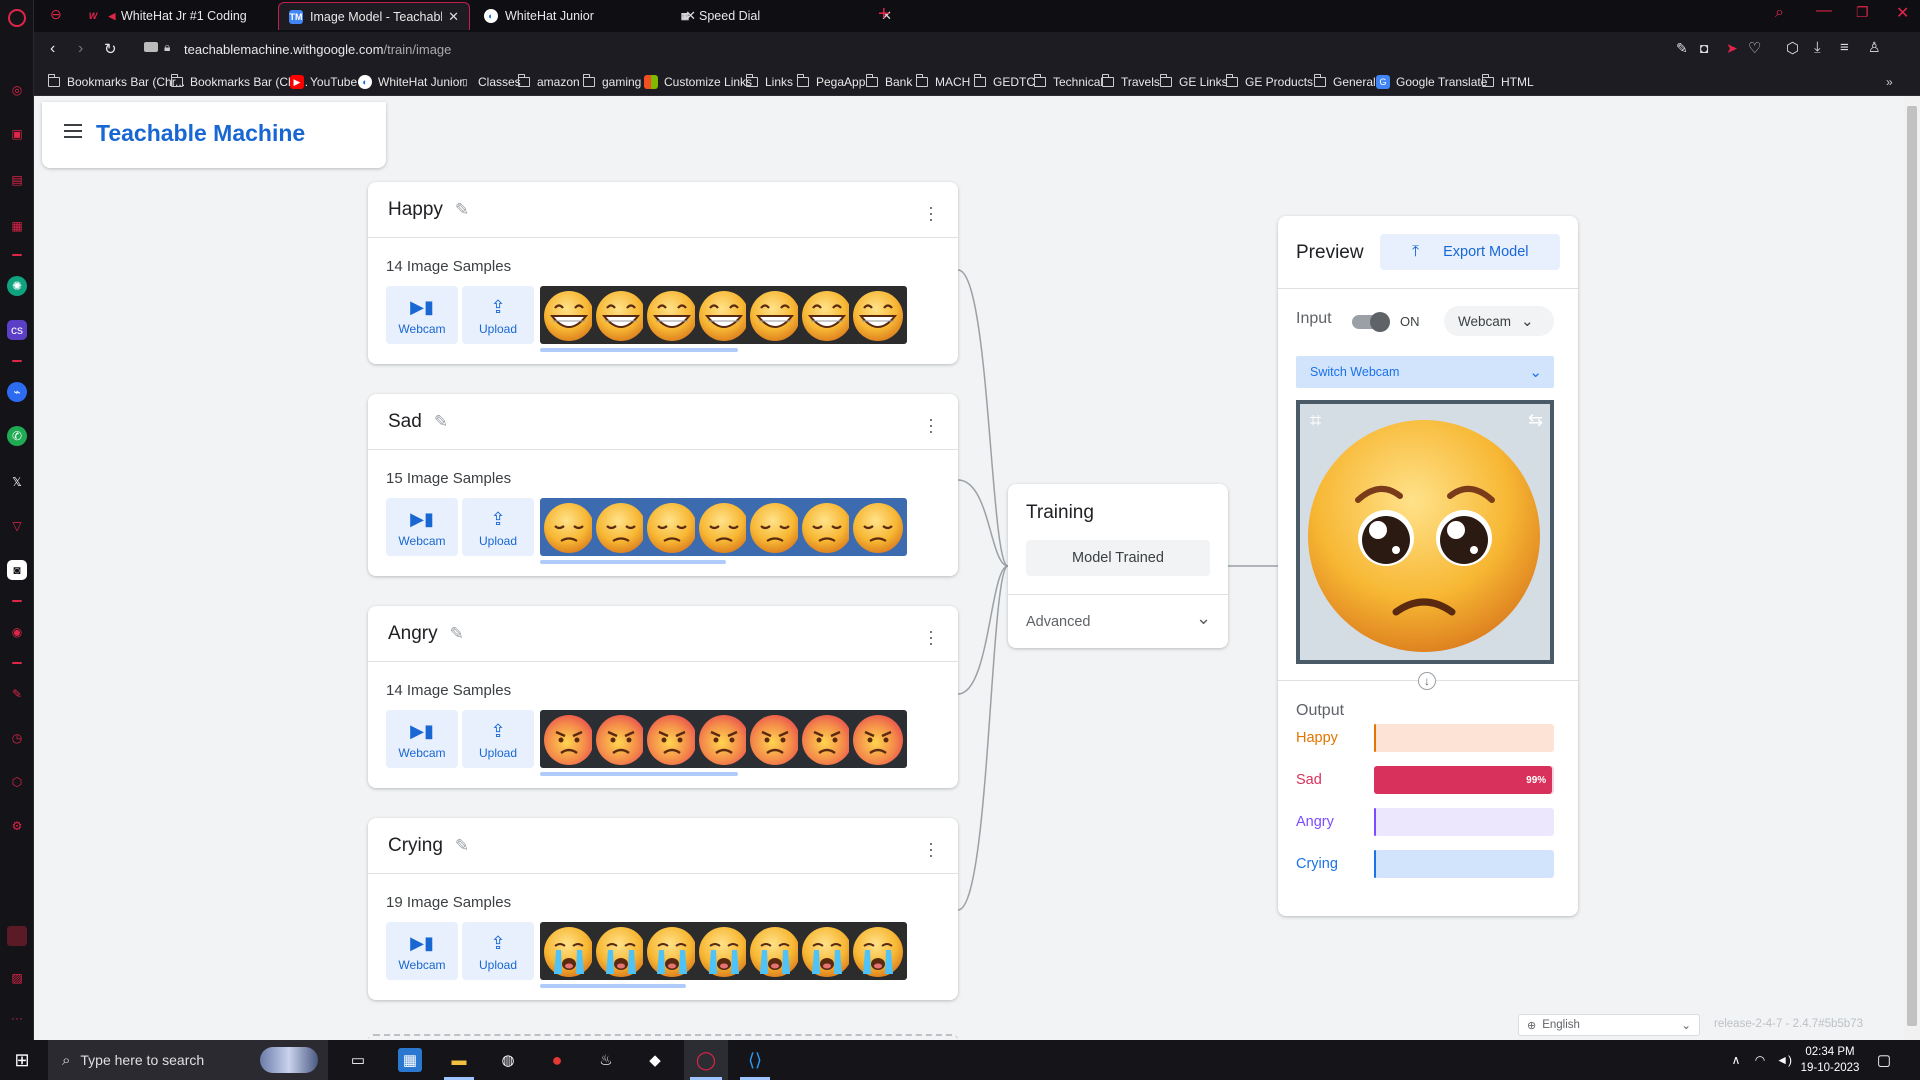  I want to click on bookmark-folder: GE Products, so click(1269, 82).